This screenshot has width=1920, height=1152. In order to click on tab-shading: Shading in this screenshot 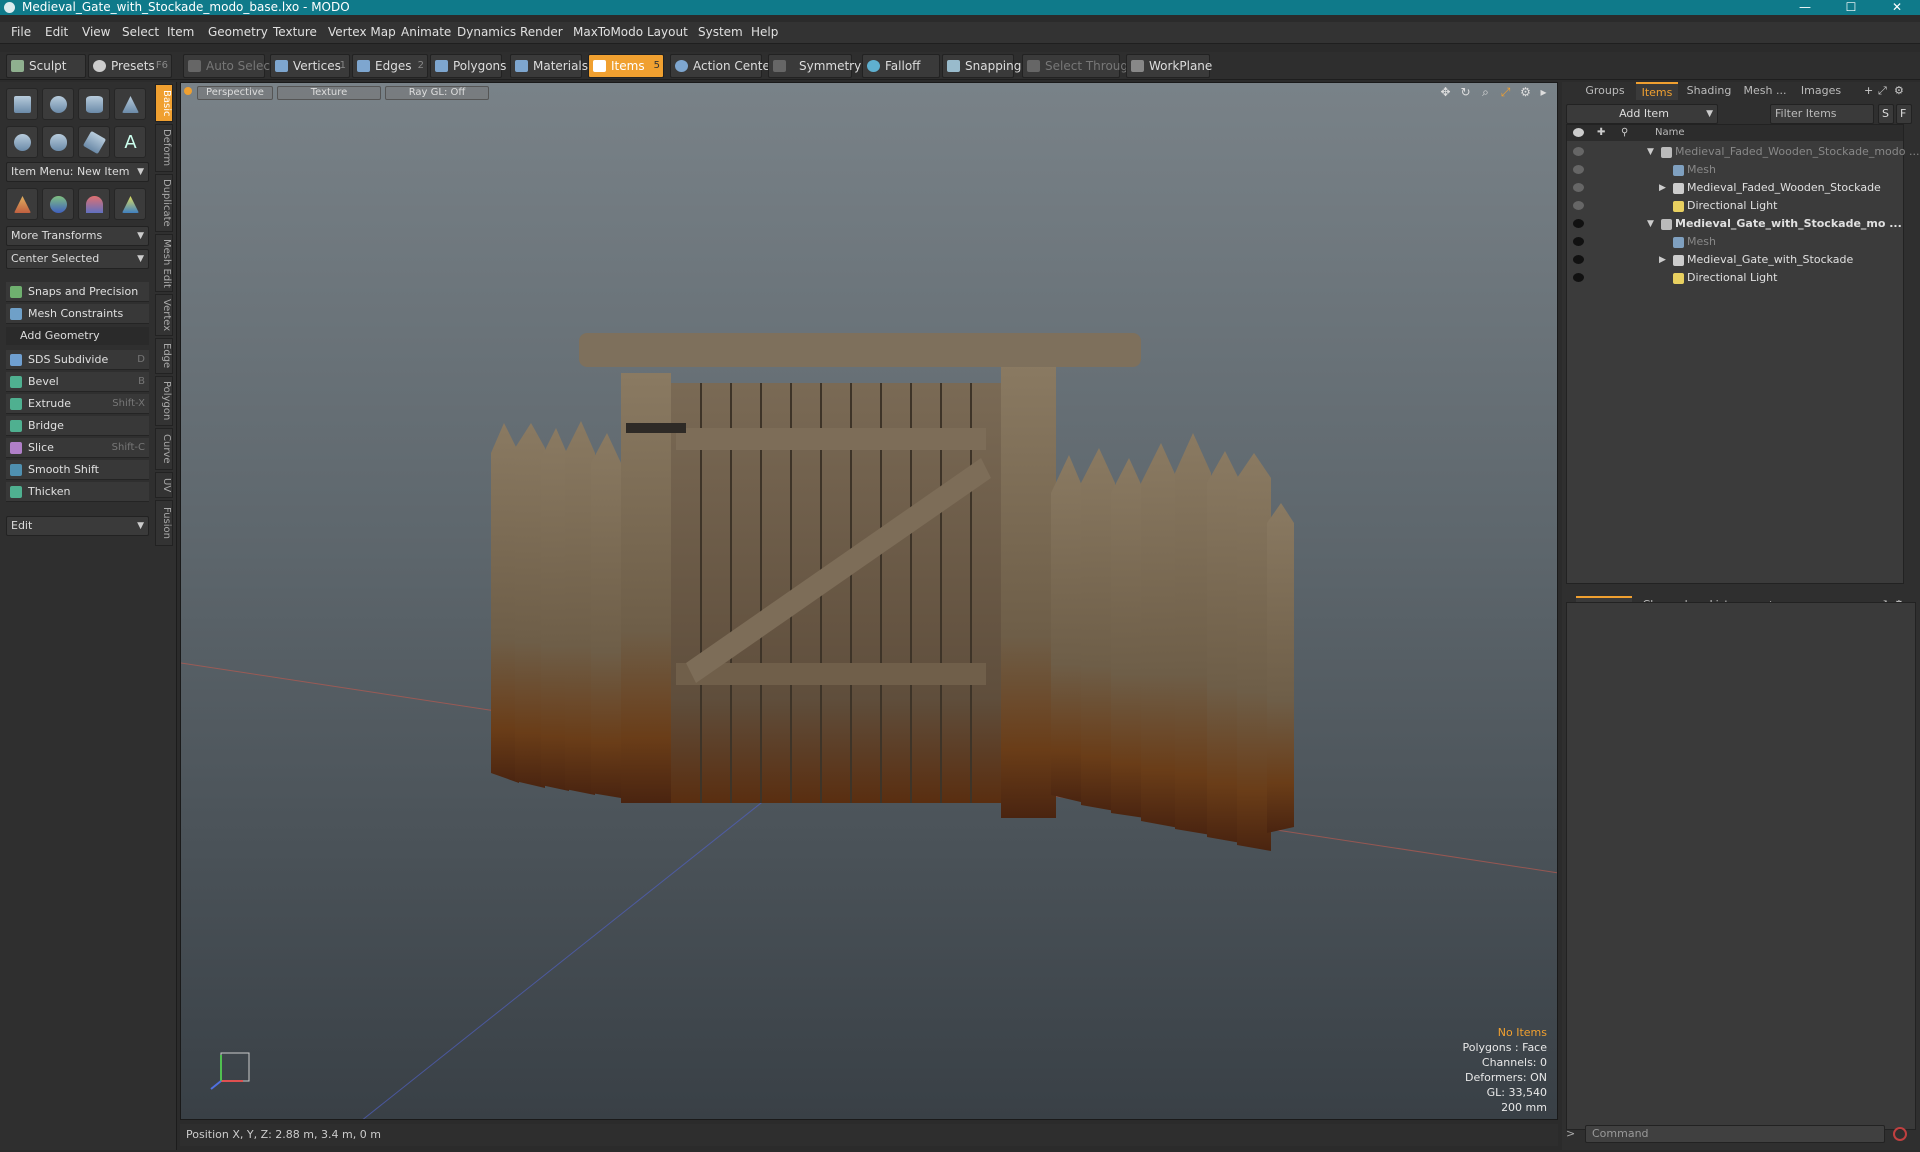, I will do `click(1709, 91)`.